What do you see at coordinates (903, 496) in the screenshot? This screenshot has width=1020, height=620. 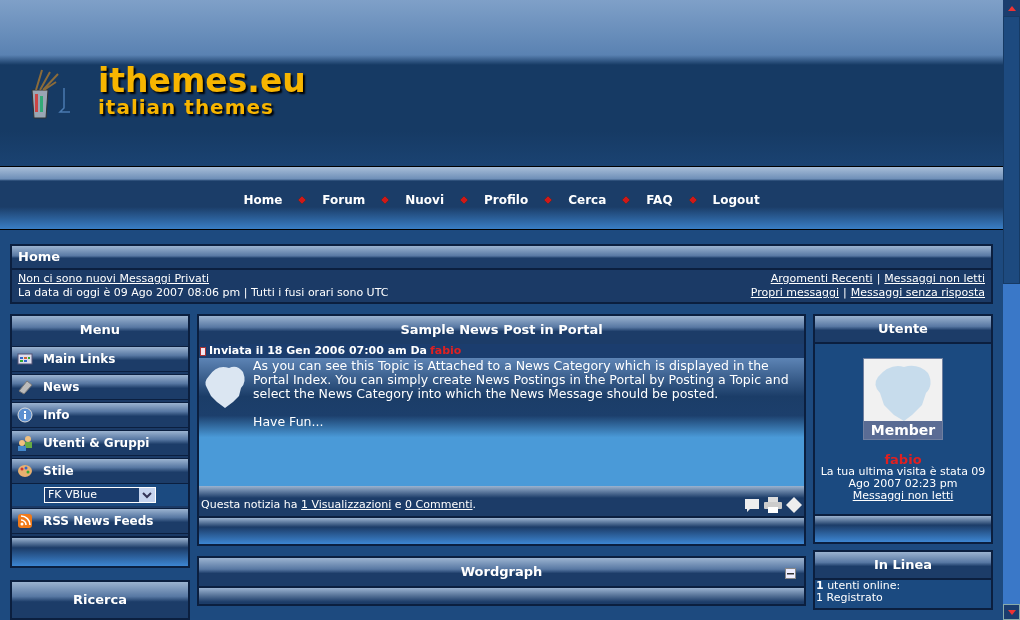 I see `unread-messages-link: Messaggi non letti` at bounding box center [903, 496].